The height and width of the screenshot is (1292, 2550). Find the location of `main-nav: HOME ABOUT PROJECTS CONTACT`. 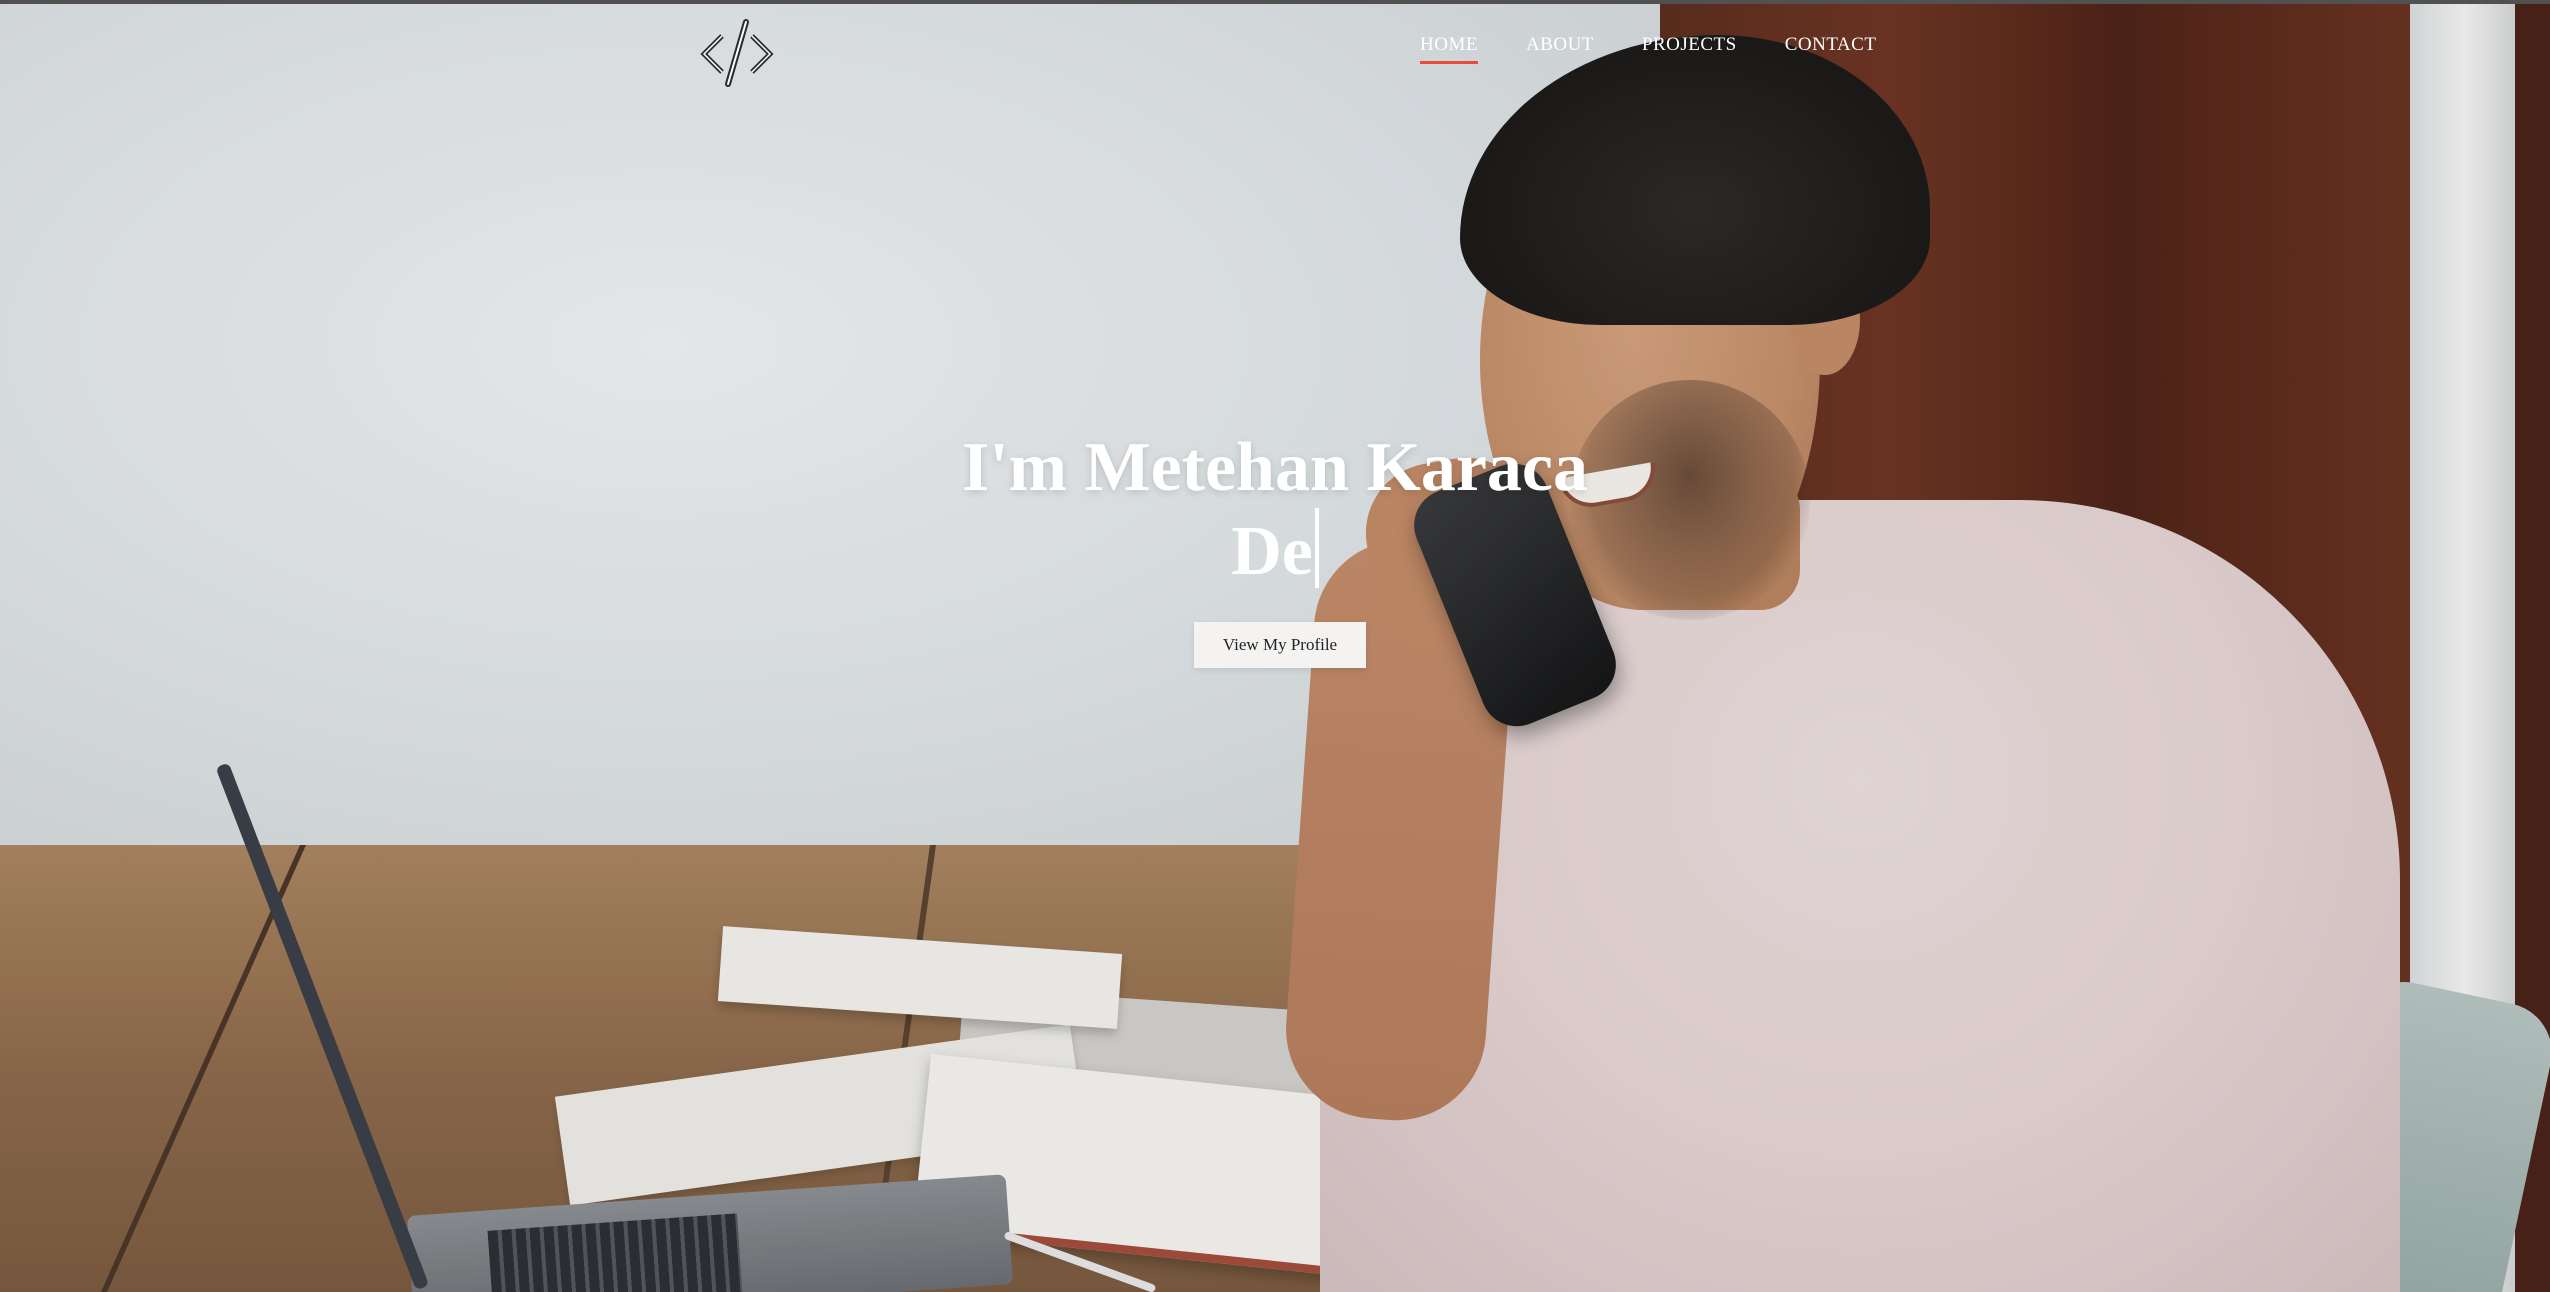

main-nav: HOME ABOUT PROJECTS CONTACT is located at coordinates (1648, 49).